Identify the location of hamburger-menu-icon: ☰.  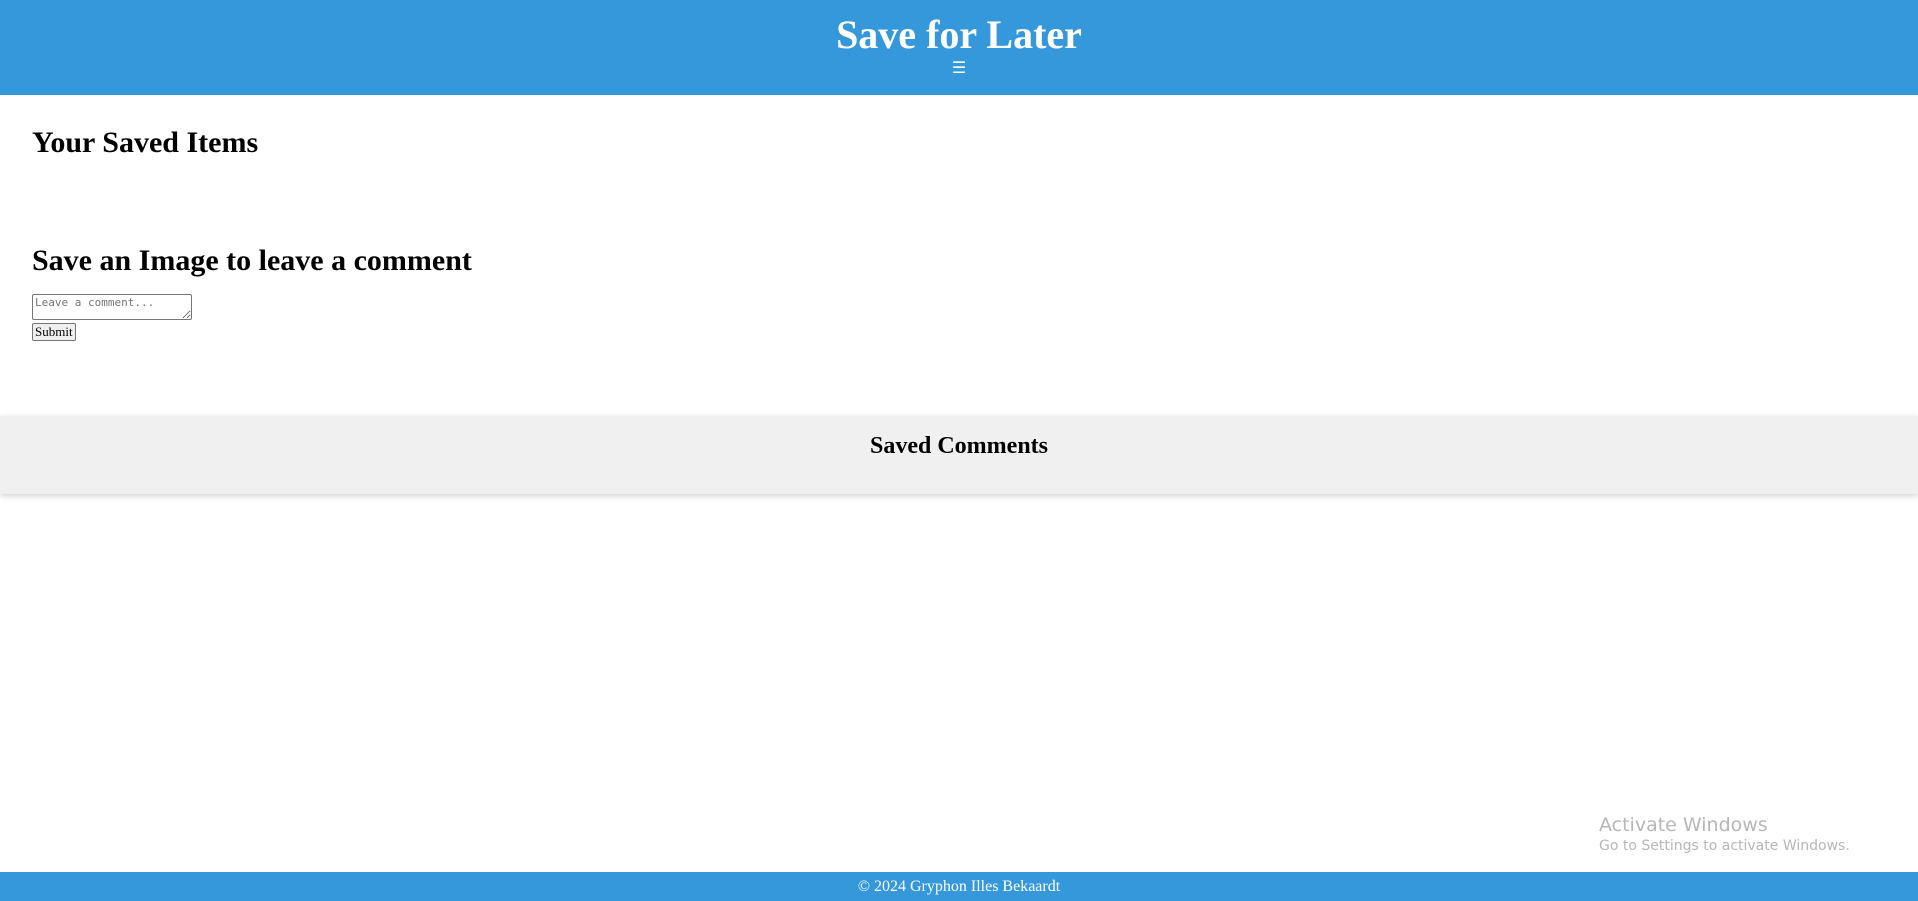
(959, 68).